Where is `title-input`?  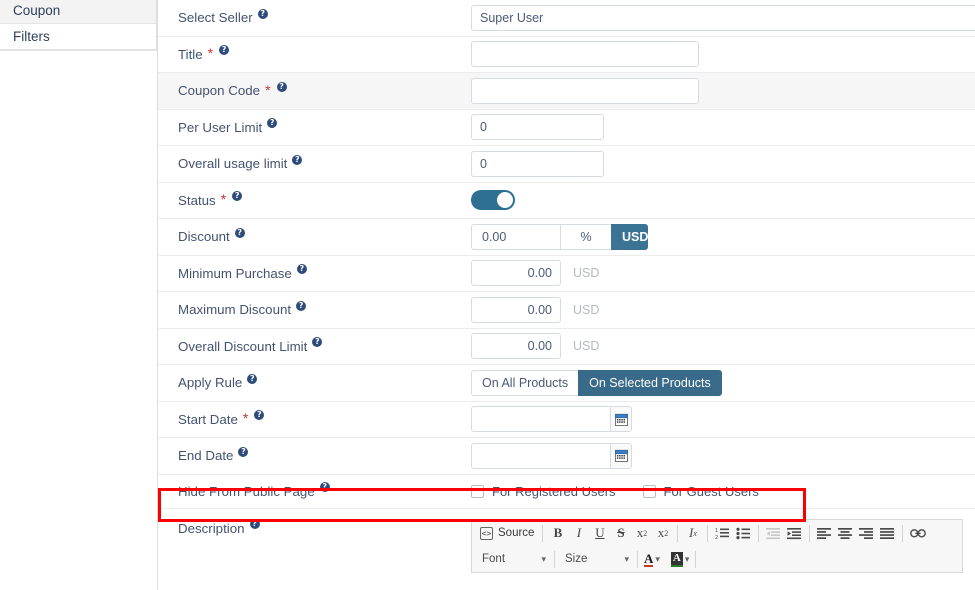
title-input is located at coordinates (585, 54).